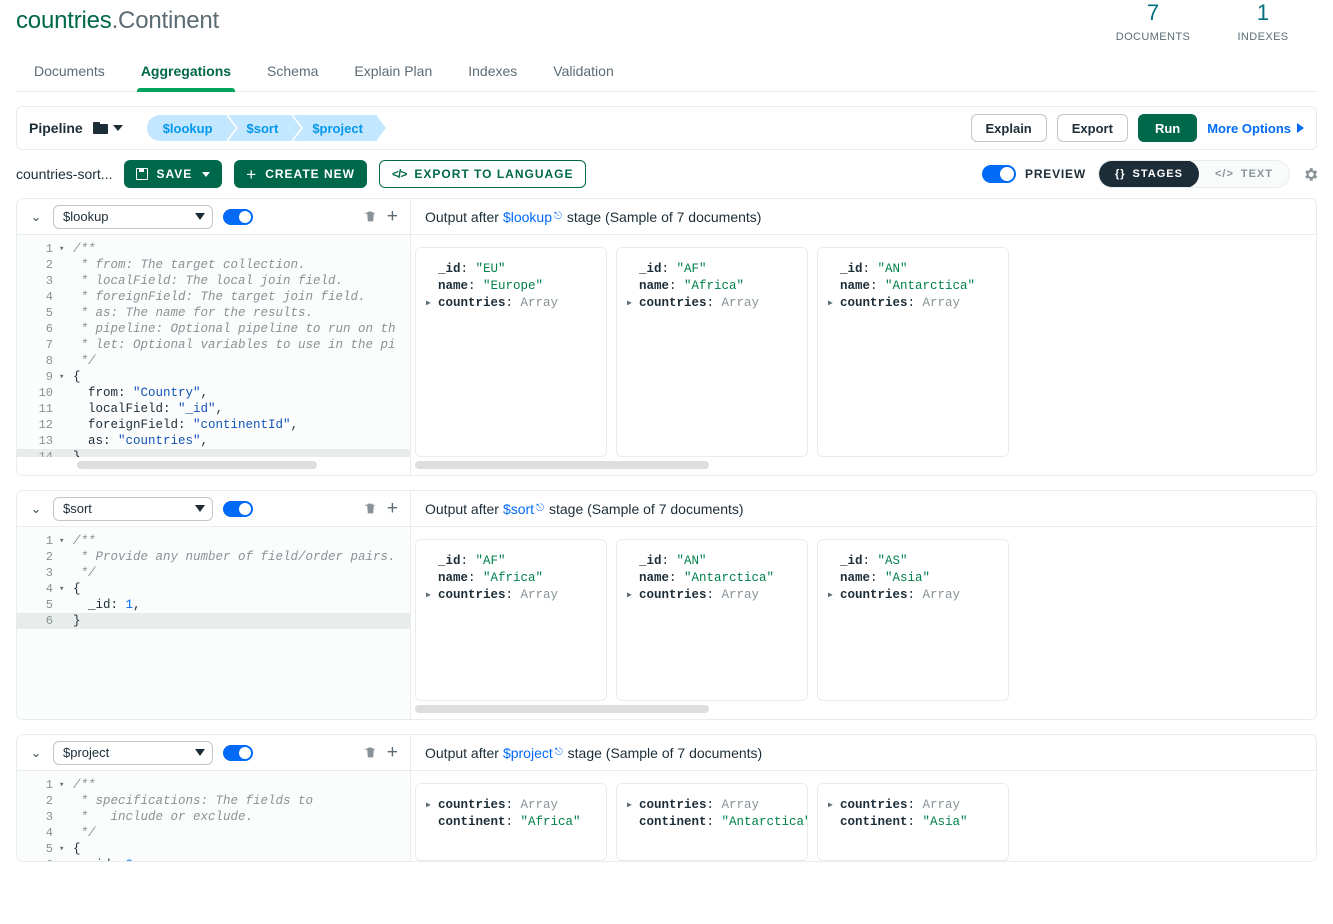 The image size is (1333, 924). Describe the element at coordinates (191, 128) in the screenshot. I see `pipeline-chip-lookup: $lookup` at that location.